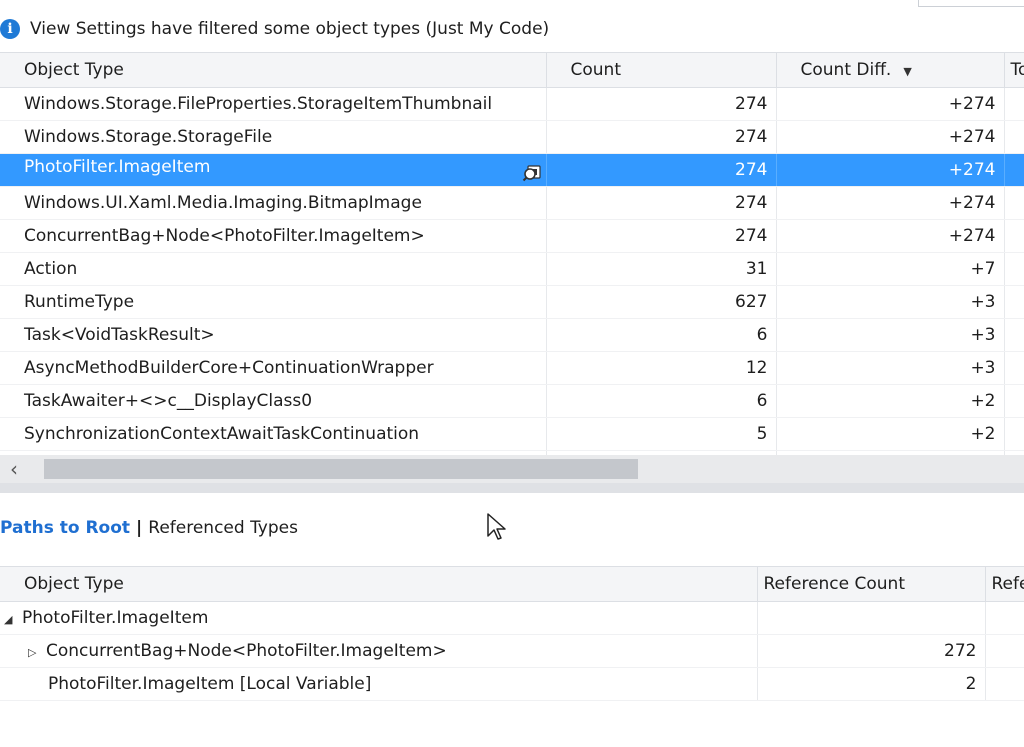 This screenshot has width=1024, height=747. Describe the element at coordinates (907, 71) in the screenshot. I see `sort-descending-icon: ▼` at that location.